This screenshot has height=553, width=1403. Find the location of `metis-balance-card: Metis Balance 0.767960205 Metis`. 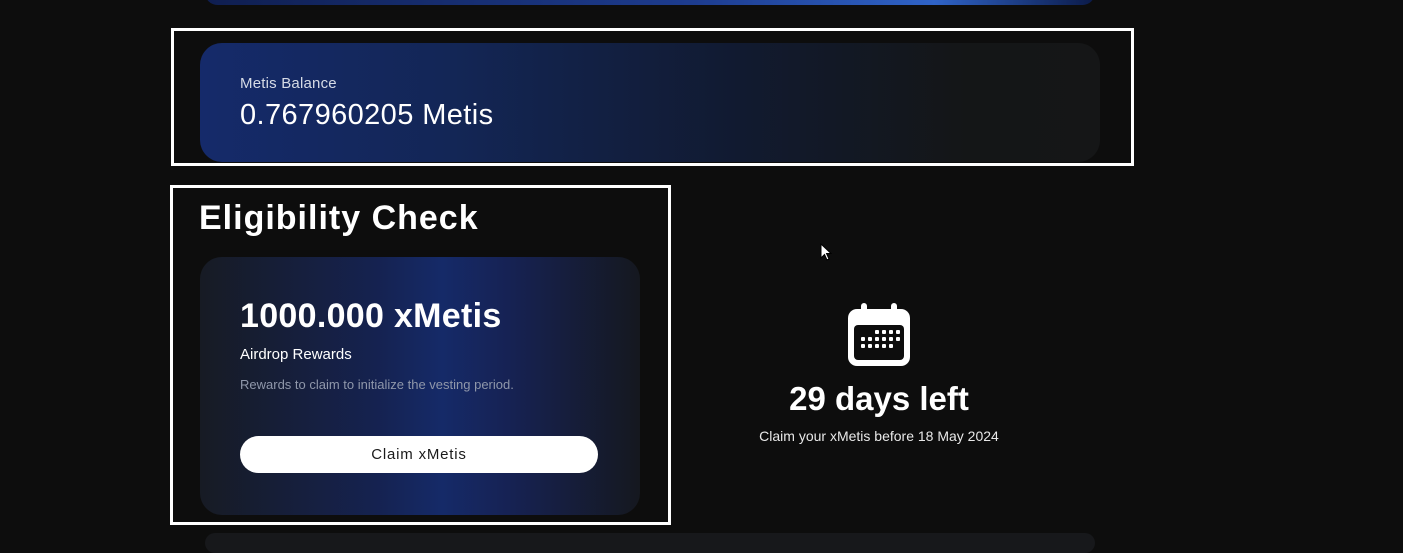

metis-balance-card: Metis Balance 0.767960205 Metis is located at coordinates (650, 102).